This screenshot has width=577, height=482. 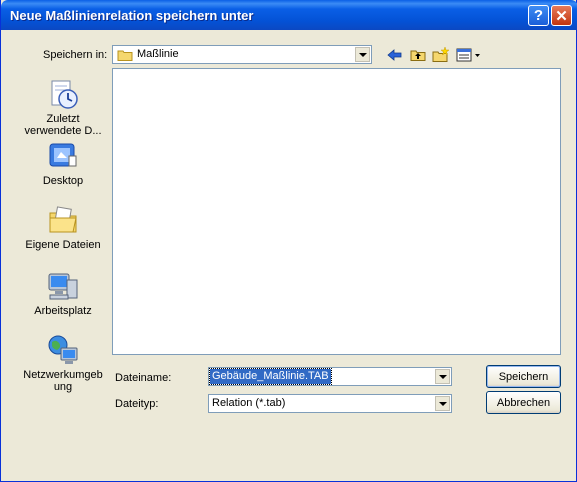 I want to click on filename-input: Gebäude_Maßlinie.TAB, so click(x=330, y=376).